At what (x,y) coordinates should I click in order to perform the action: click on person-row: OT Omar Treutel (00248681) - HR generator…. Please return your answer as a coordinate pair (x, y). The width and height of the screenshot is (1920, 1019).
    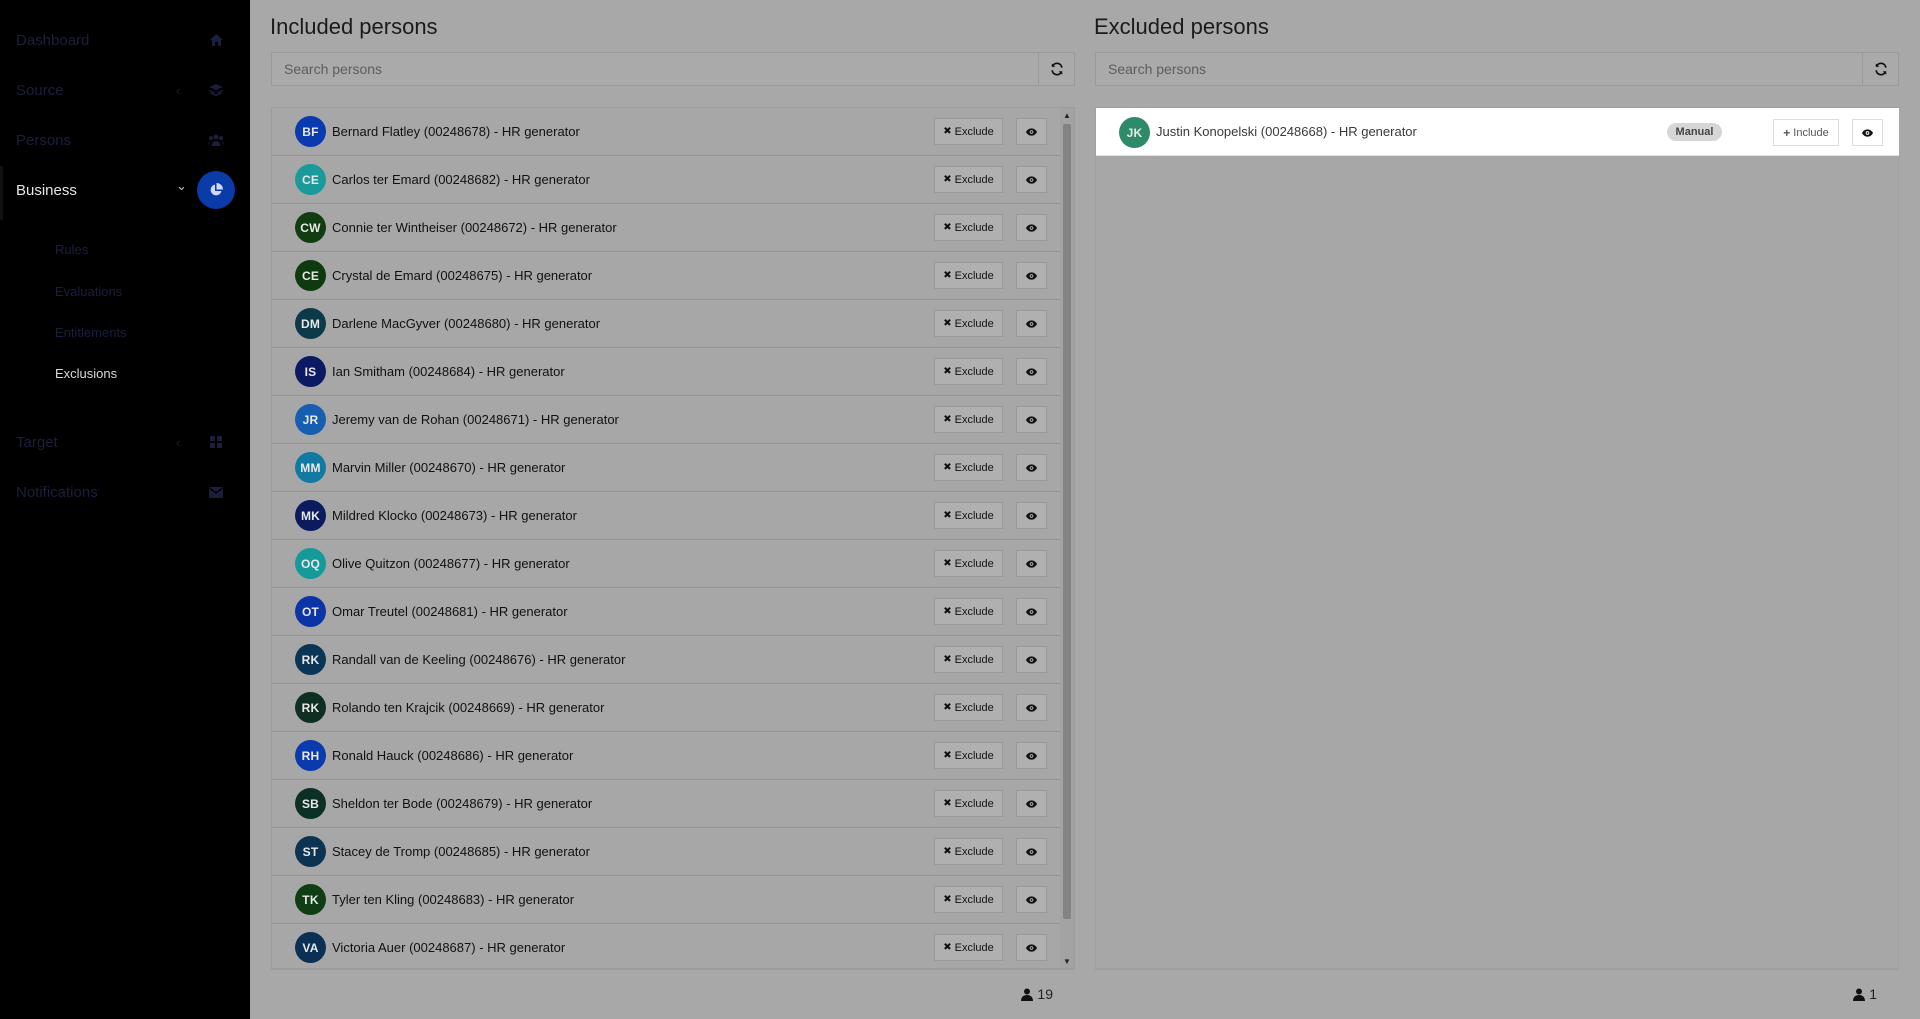
    Looking at the image, I should click on (666, 612).